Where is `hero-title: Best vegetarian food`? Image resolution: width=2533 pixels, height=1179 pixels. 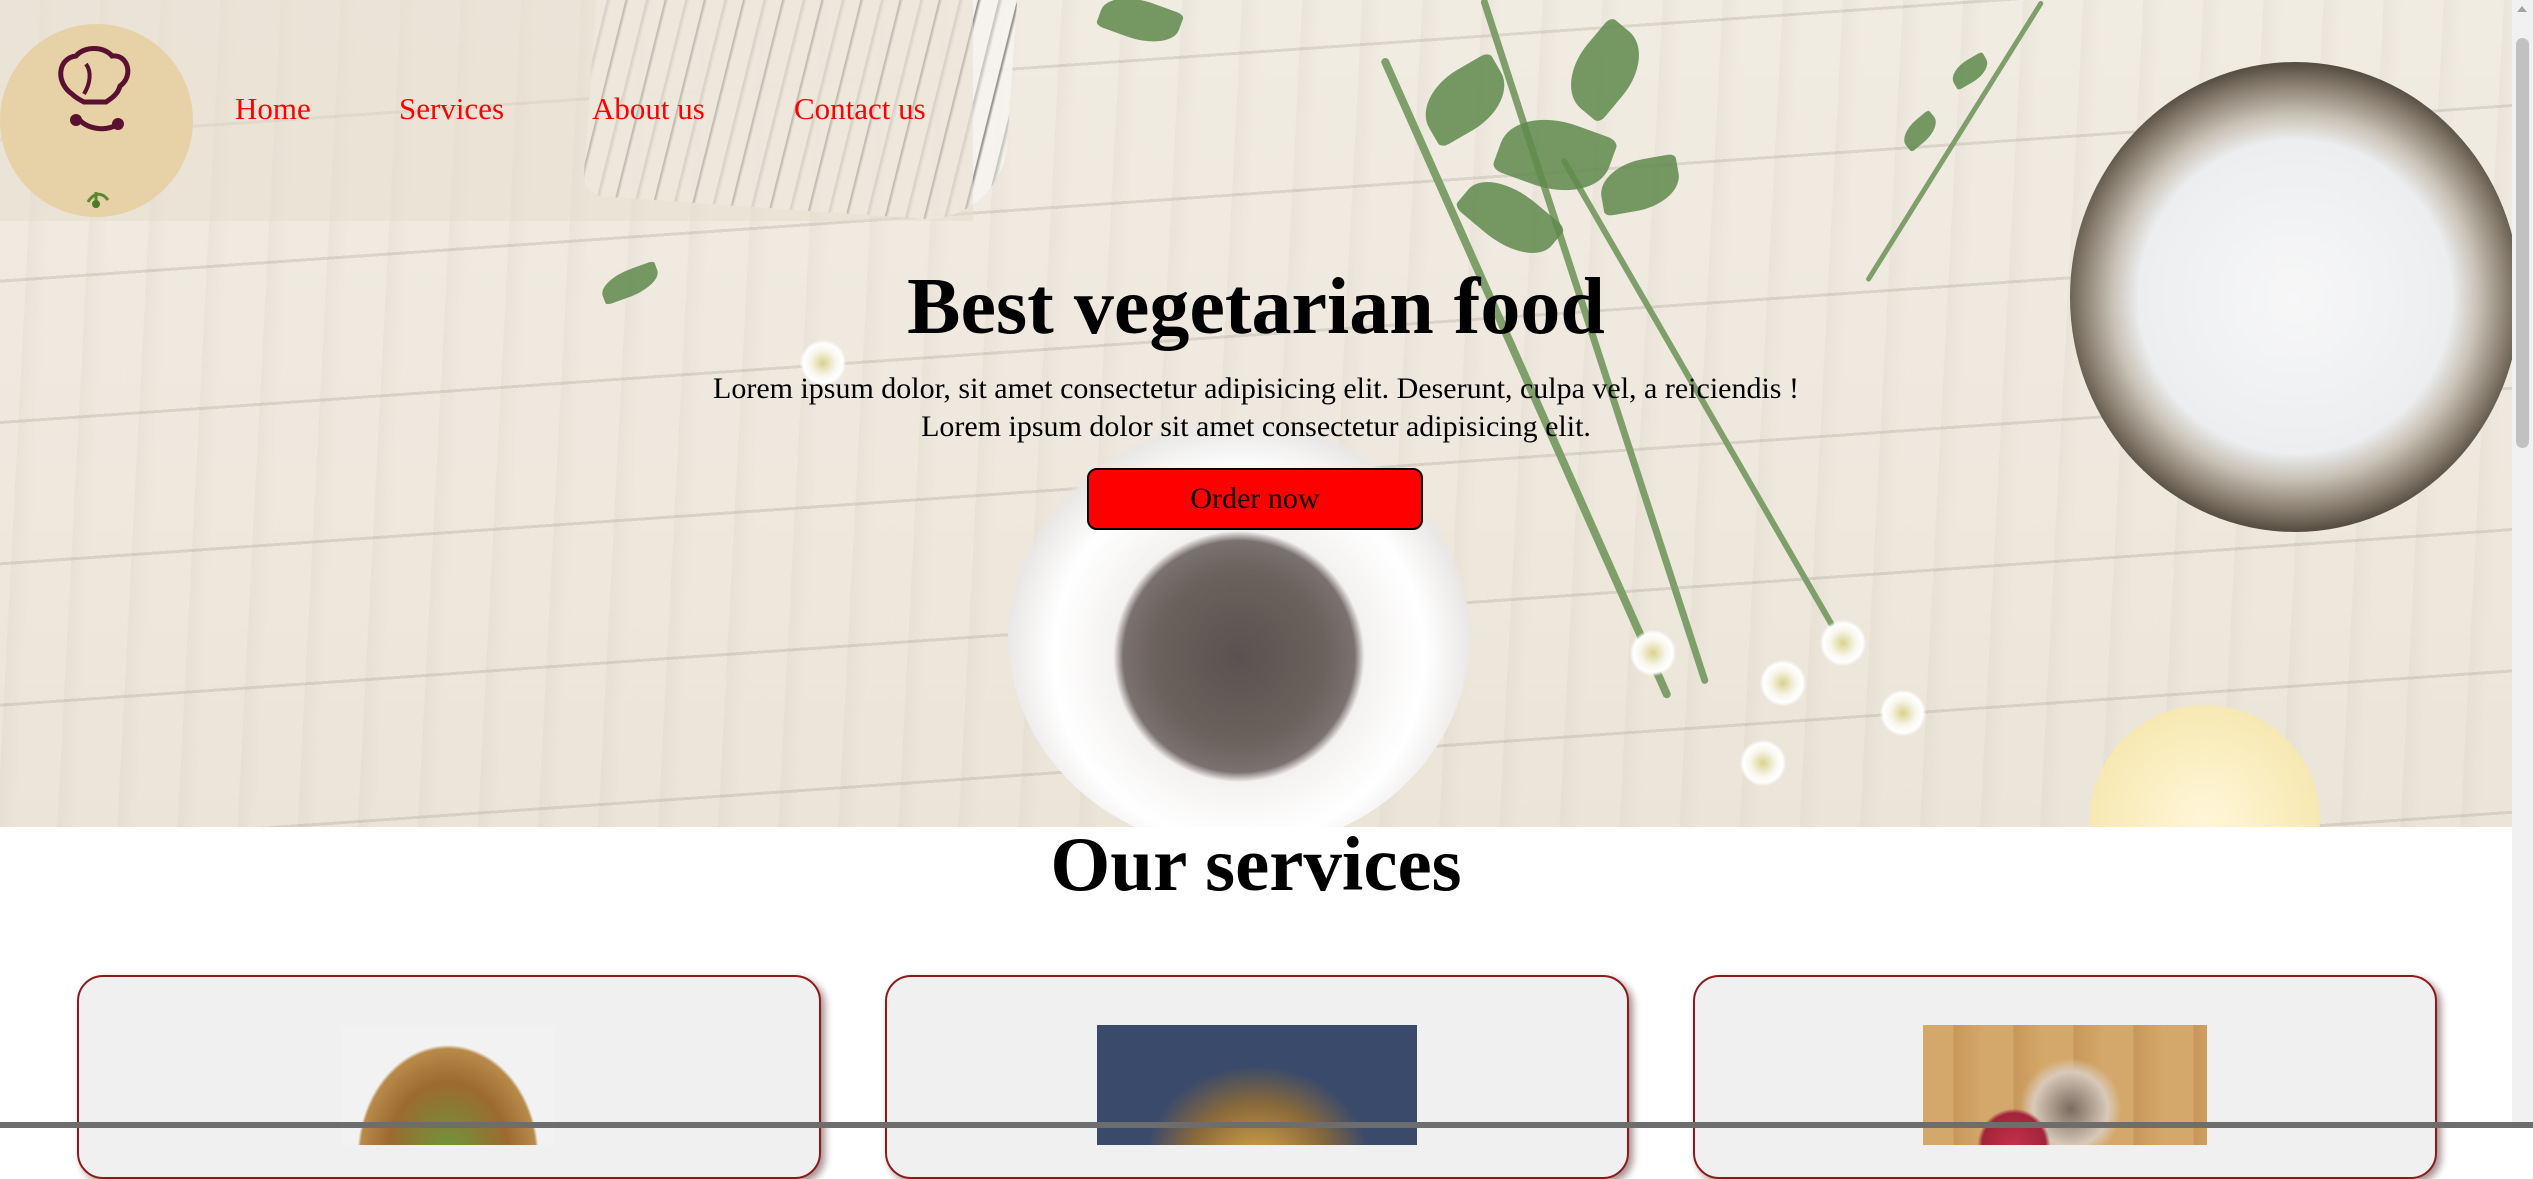 hero-title: Best vegetarian food is located at coordinates (1256, 307).